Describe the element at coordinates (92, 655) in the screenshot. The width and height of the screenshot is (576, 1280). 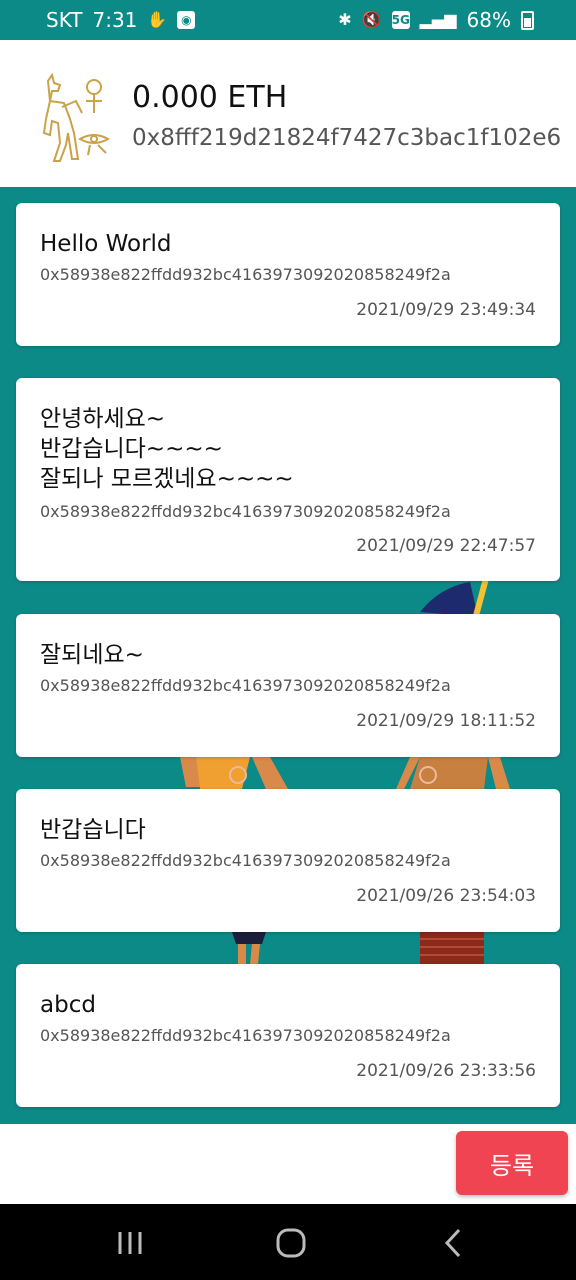
I see `post-message: 잘되네요~` at that location.